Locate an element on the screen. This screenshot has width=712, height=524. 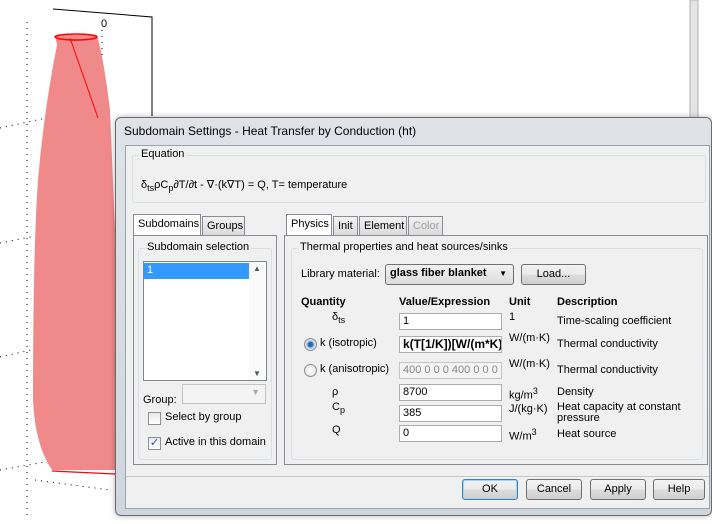
cancel-button: Cancel is located at coordinates (554, 489).